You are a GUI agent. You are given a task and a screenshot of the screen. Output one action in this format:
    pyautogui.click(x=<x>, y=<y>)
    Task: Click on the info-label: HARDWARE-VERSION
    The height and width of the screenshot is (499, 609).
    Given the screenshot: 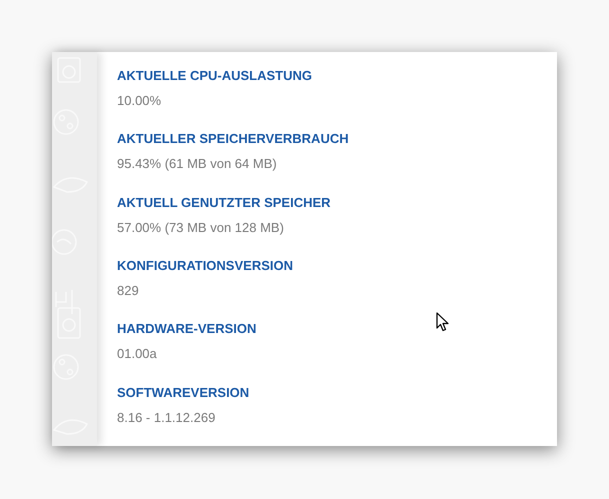 What is the action you would take?
    pyautogui.click(x=187, y=329)
    